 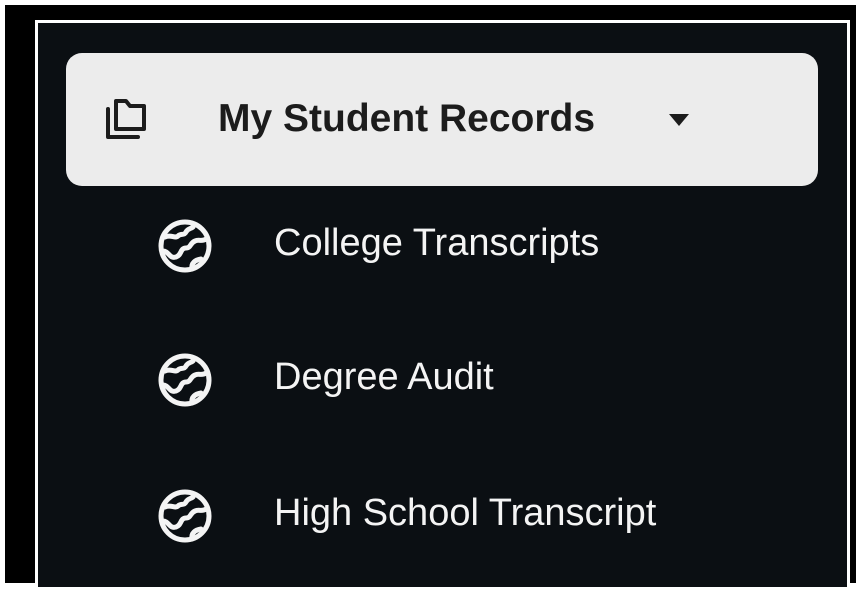 I want to click on folders-icon, so click(x=126, y=119).